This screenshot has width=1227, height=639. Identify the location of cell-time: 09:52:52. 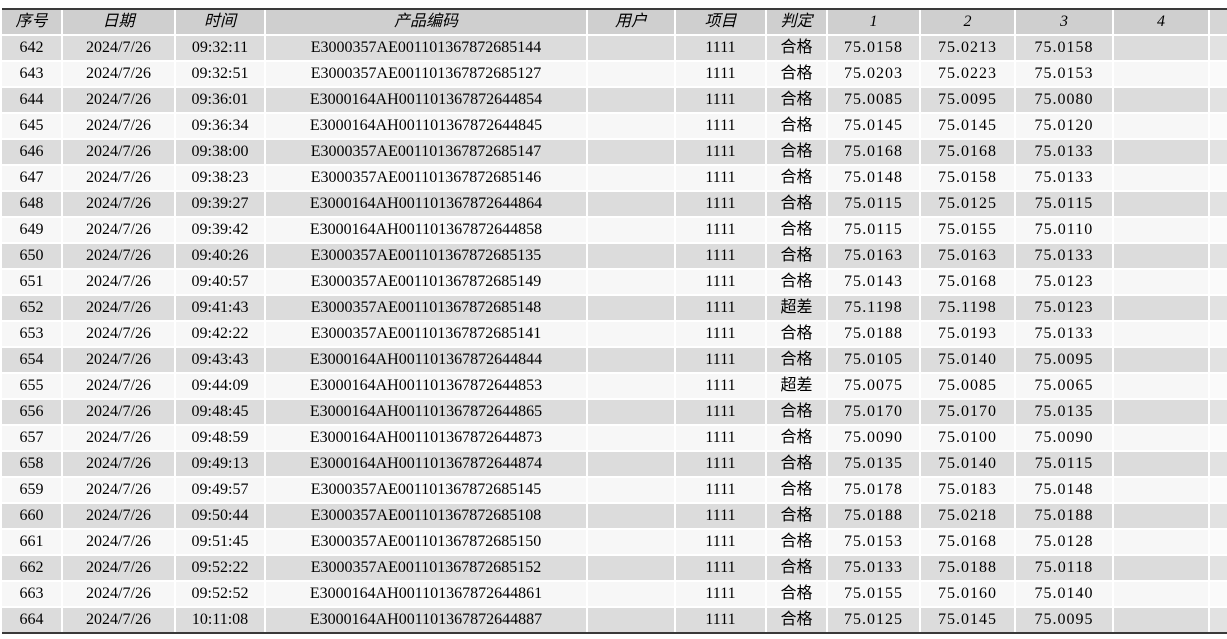
(220, 594).